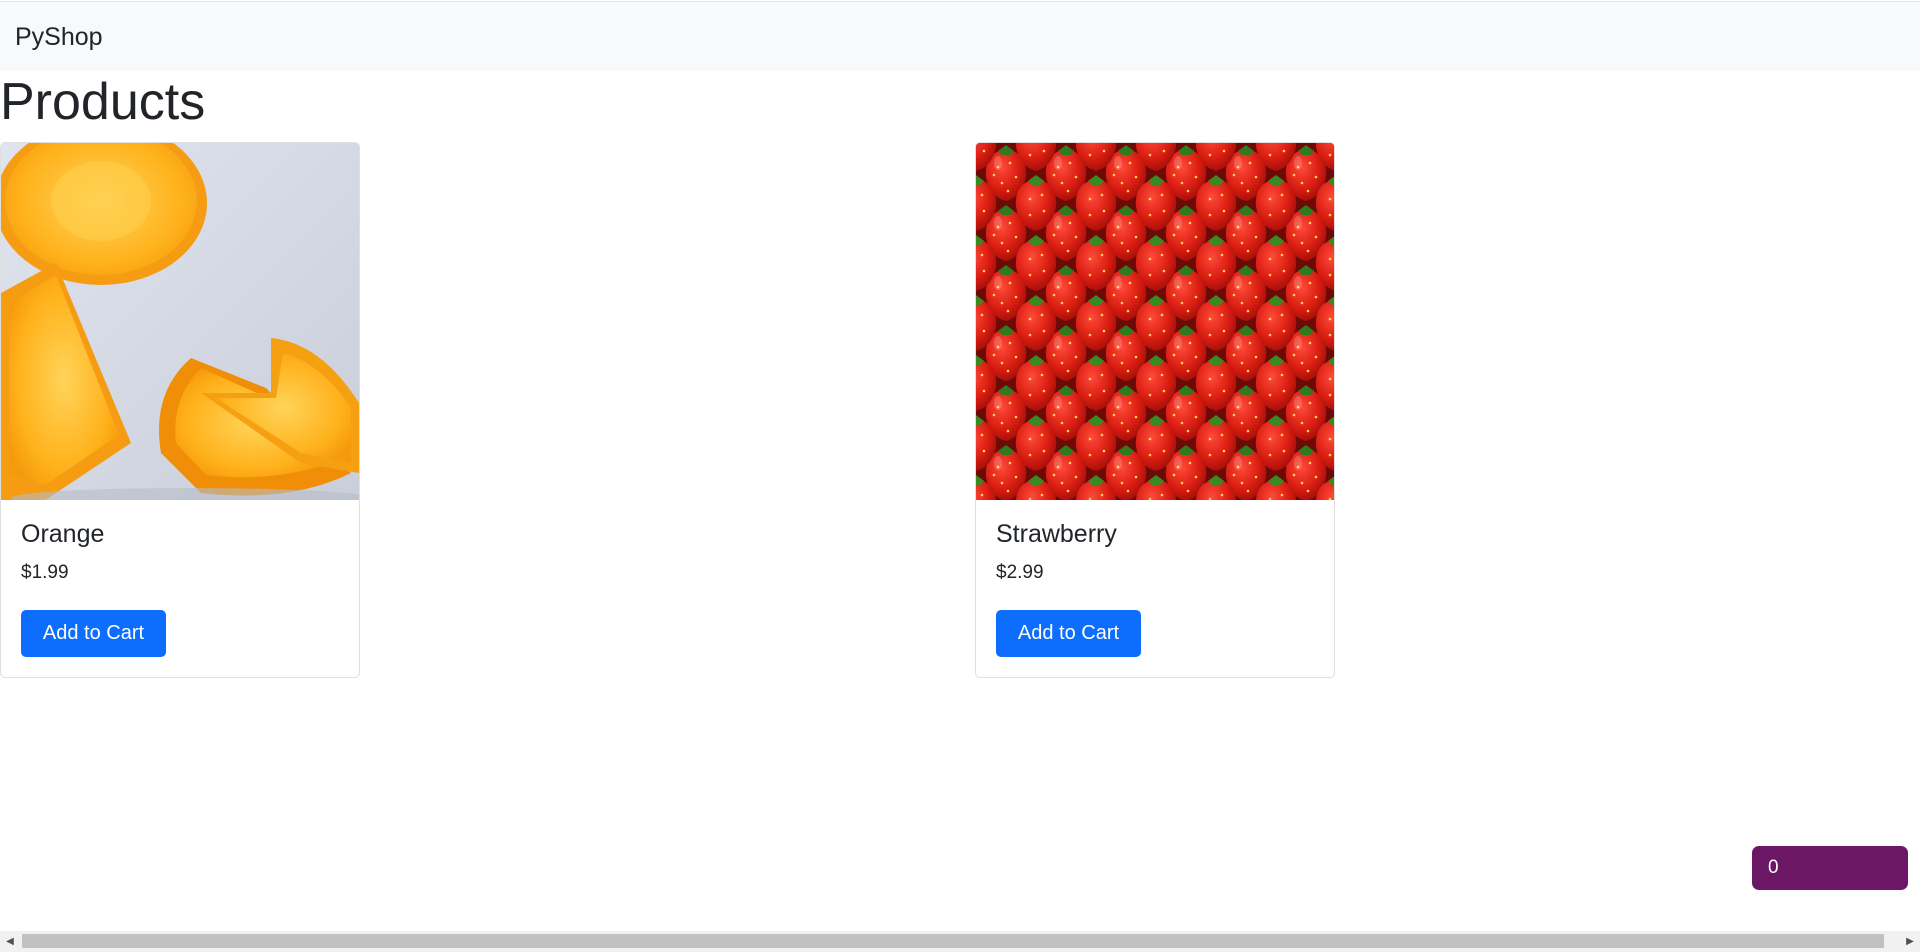 Image resolution: width=1920 pixels, height=952 pixels. Describe the element at coordinates (59, 37) in the screenshot. I see `brand-link: PyShop` at that location.